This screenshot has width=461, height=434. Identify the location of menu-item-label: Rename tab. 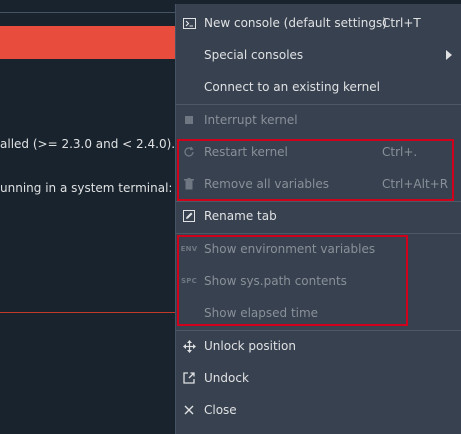
(240, 216).